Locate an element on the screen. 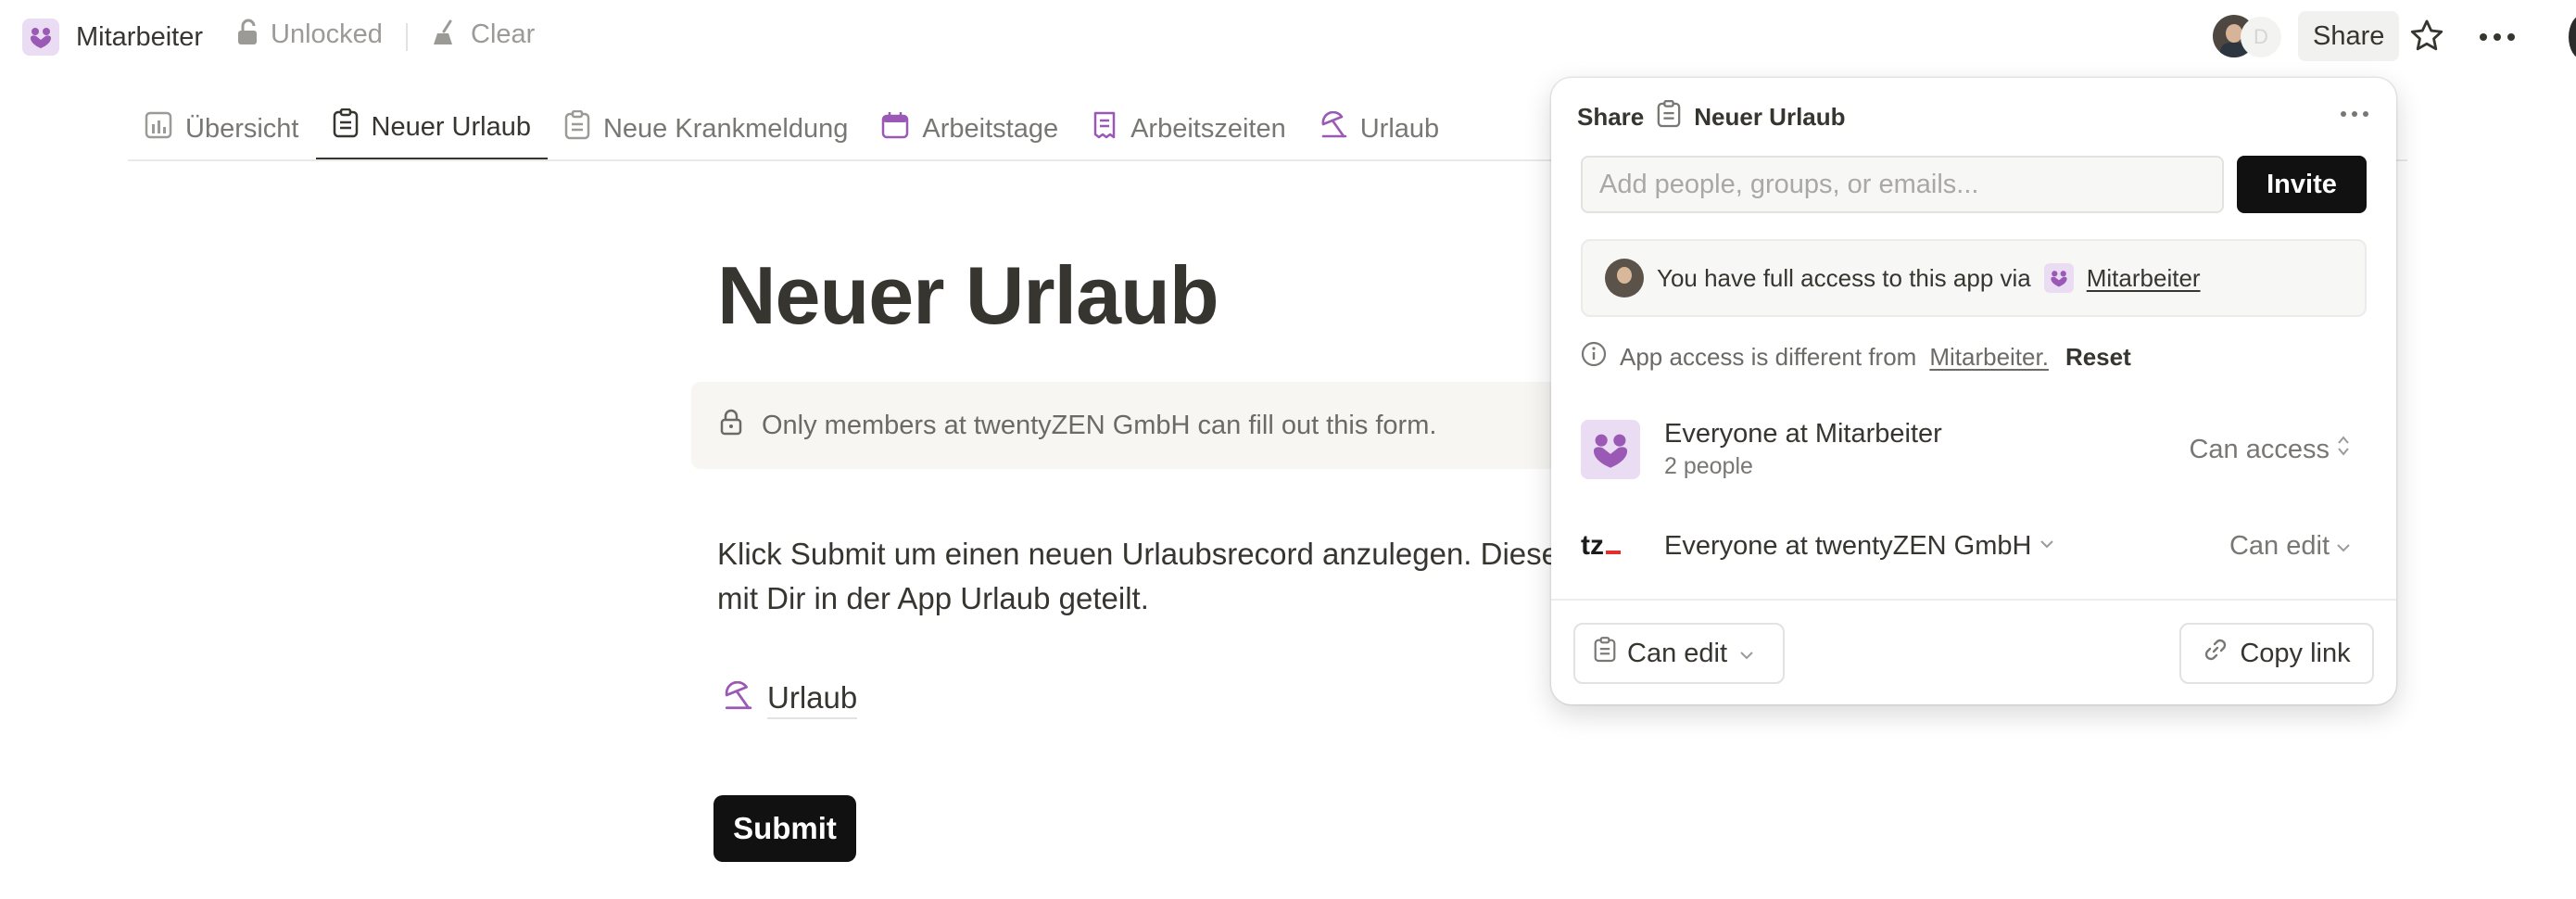 Image resolution: width=2576 pixels, height=899 pixels. tab-label: Urlaub is located at coordinates (1399, 128).